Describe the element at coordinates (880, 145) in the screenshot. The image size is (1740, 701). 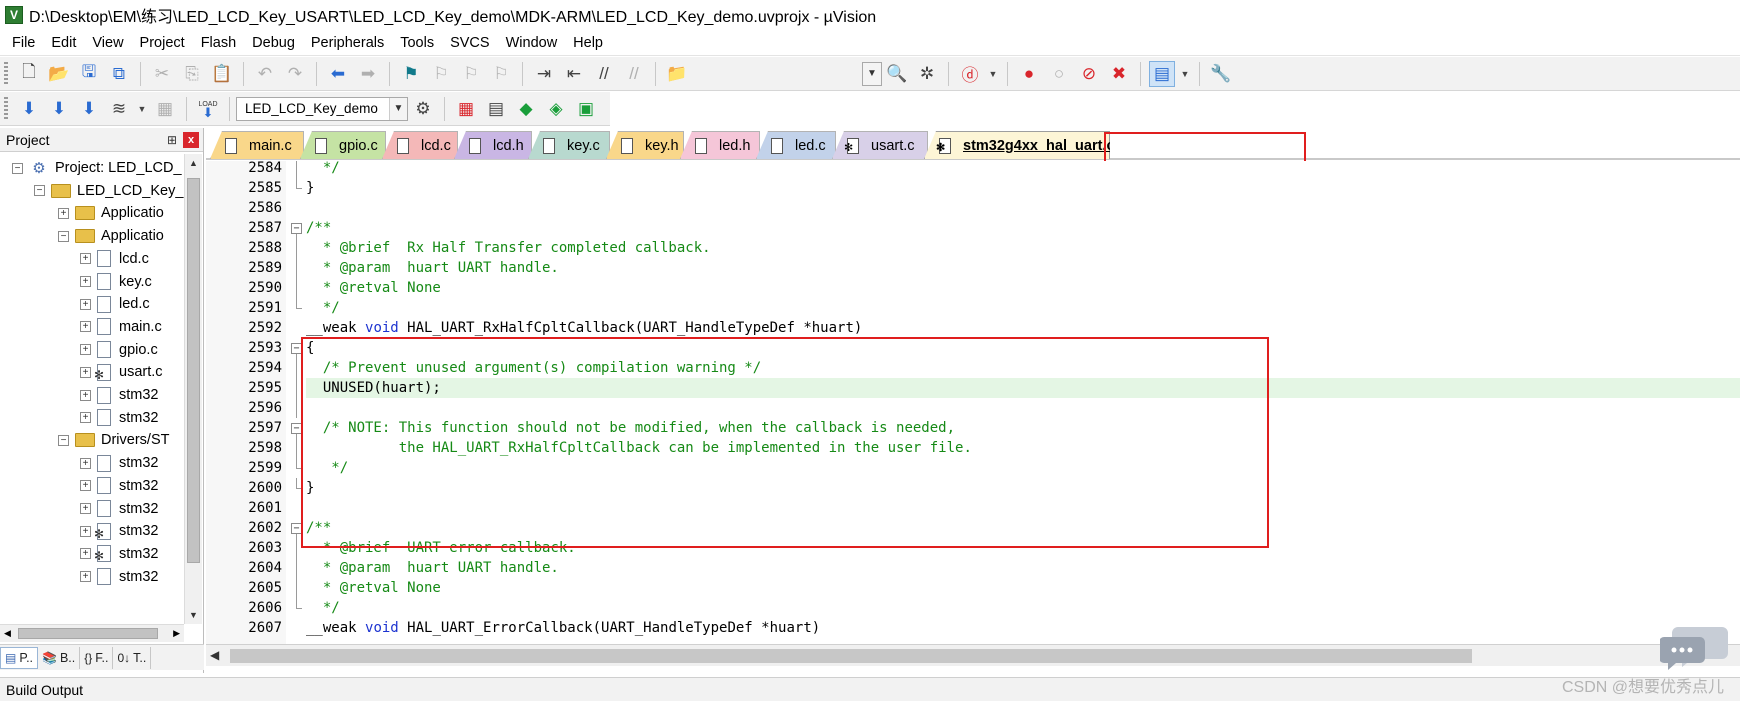
I see `tab-usart-c: usart.c` at that location.